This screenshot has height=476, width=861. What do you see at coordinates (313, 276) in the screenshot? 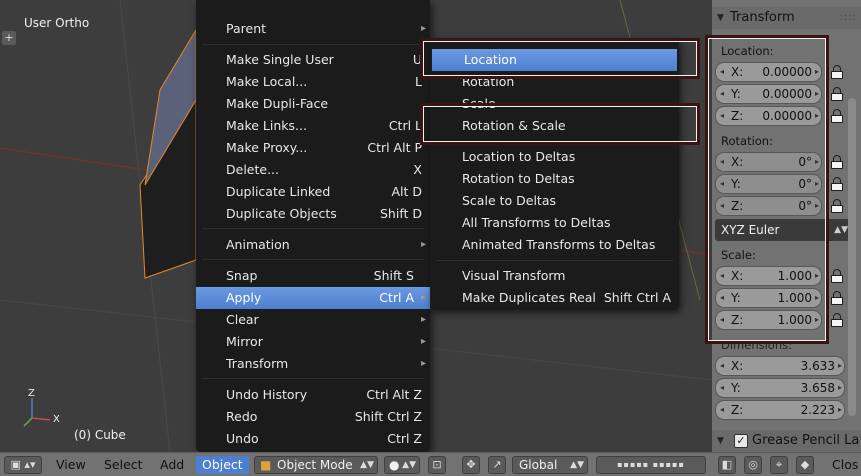
I see `menu-item-snap: Snap Shift S` at bounding box center [313, 276].